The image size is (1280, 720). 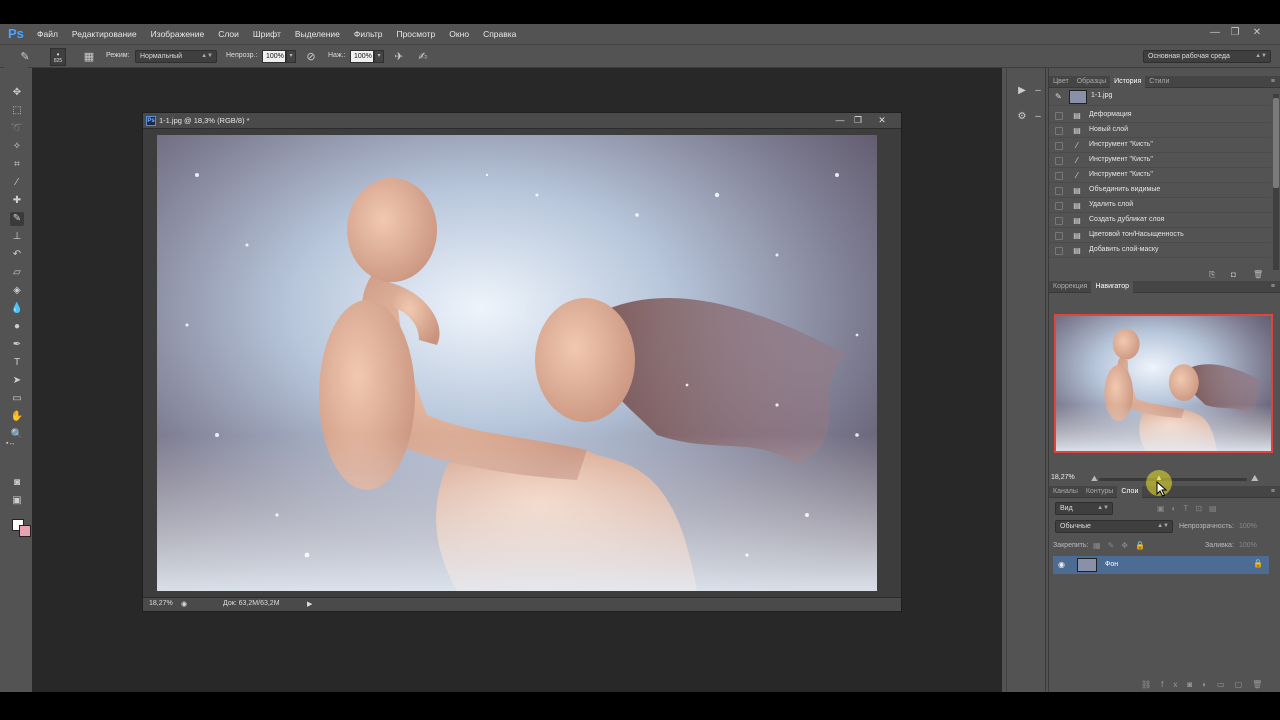 I want to click on camera-icon: ◘, so click(x=1233, y=274).